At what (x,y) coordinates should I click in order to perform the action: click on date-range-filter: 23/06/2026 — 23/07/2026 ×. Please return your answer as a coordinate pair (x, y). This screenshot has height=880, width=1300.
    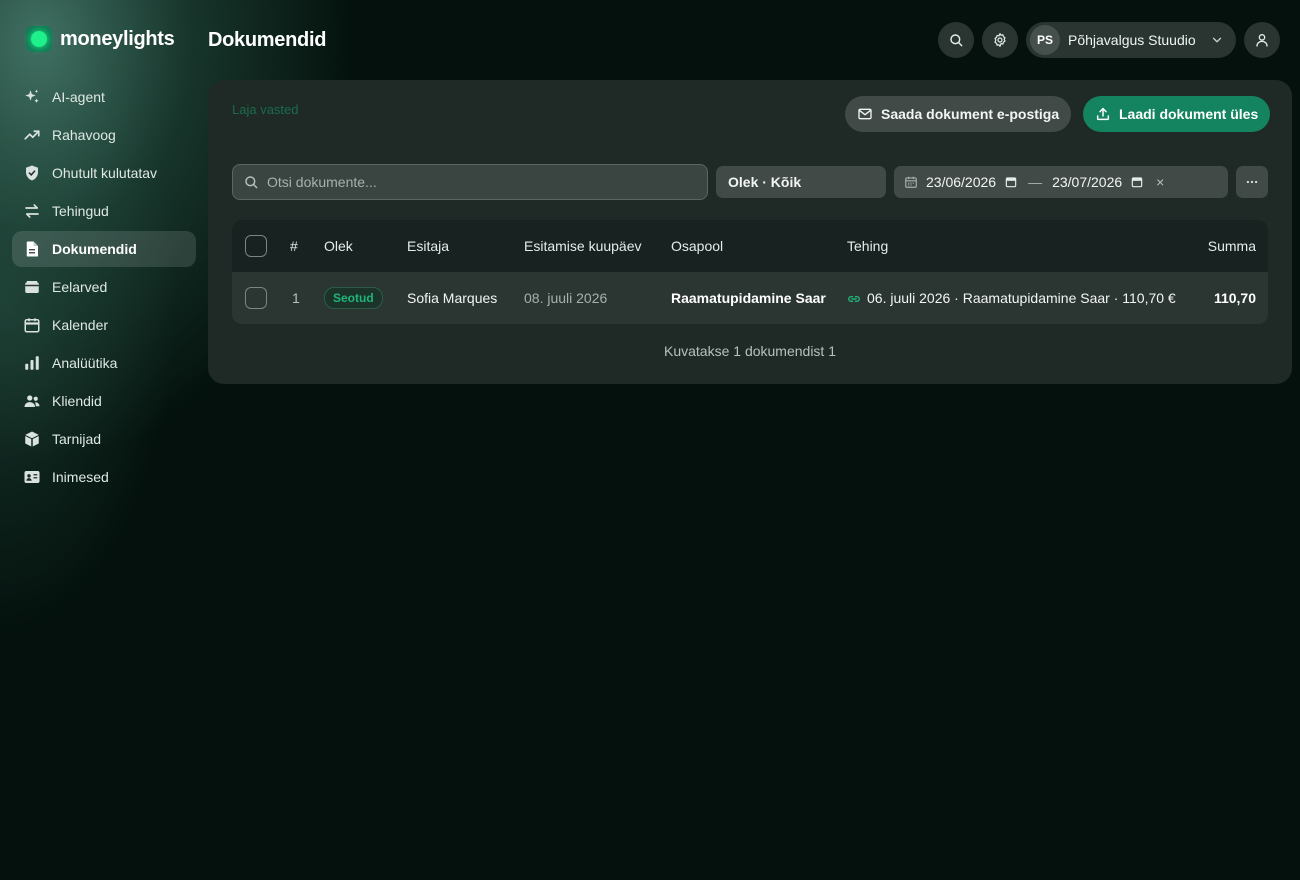
    Looking at the image, I should click on (1061, 182).